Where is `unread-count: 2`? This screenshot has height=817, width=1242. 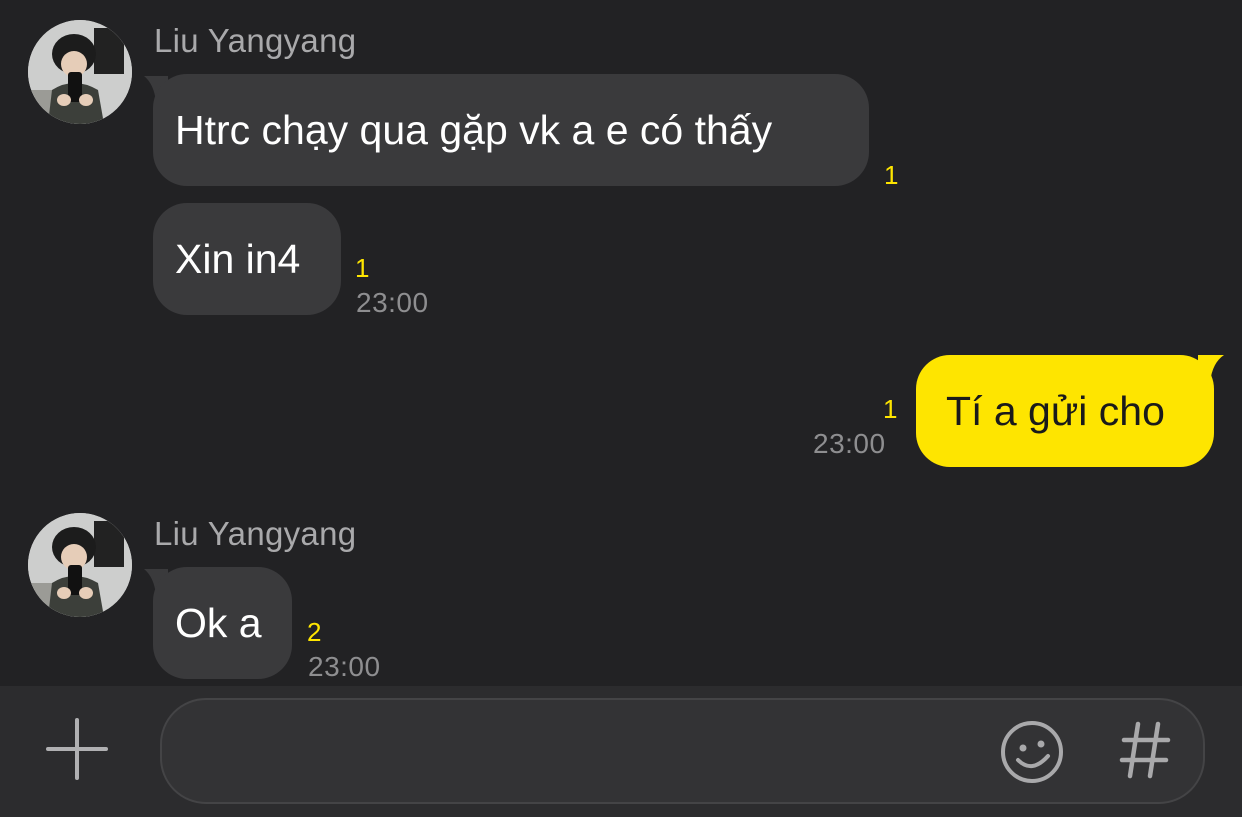
unread-count: 2 is located at coordinates (314, 632).